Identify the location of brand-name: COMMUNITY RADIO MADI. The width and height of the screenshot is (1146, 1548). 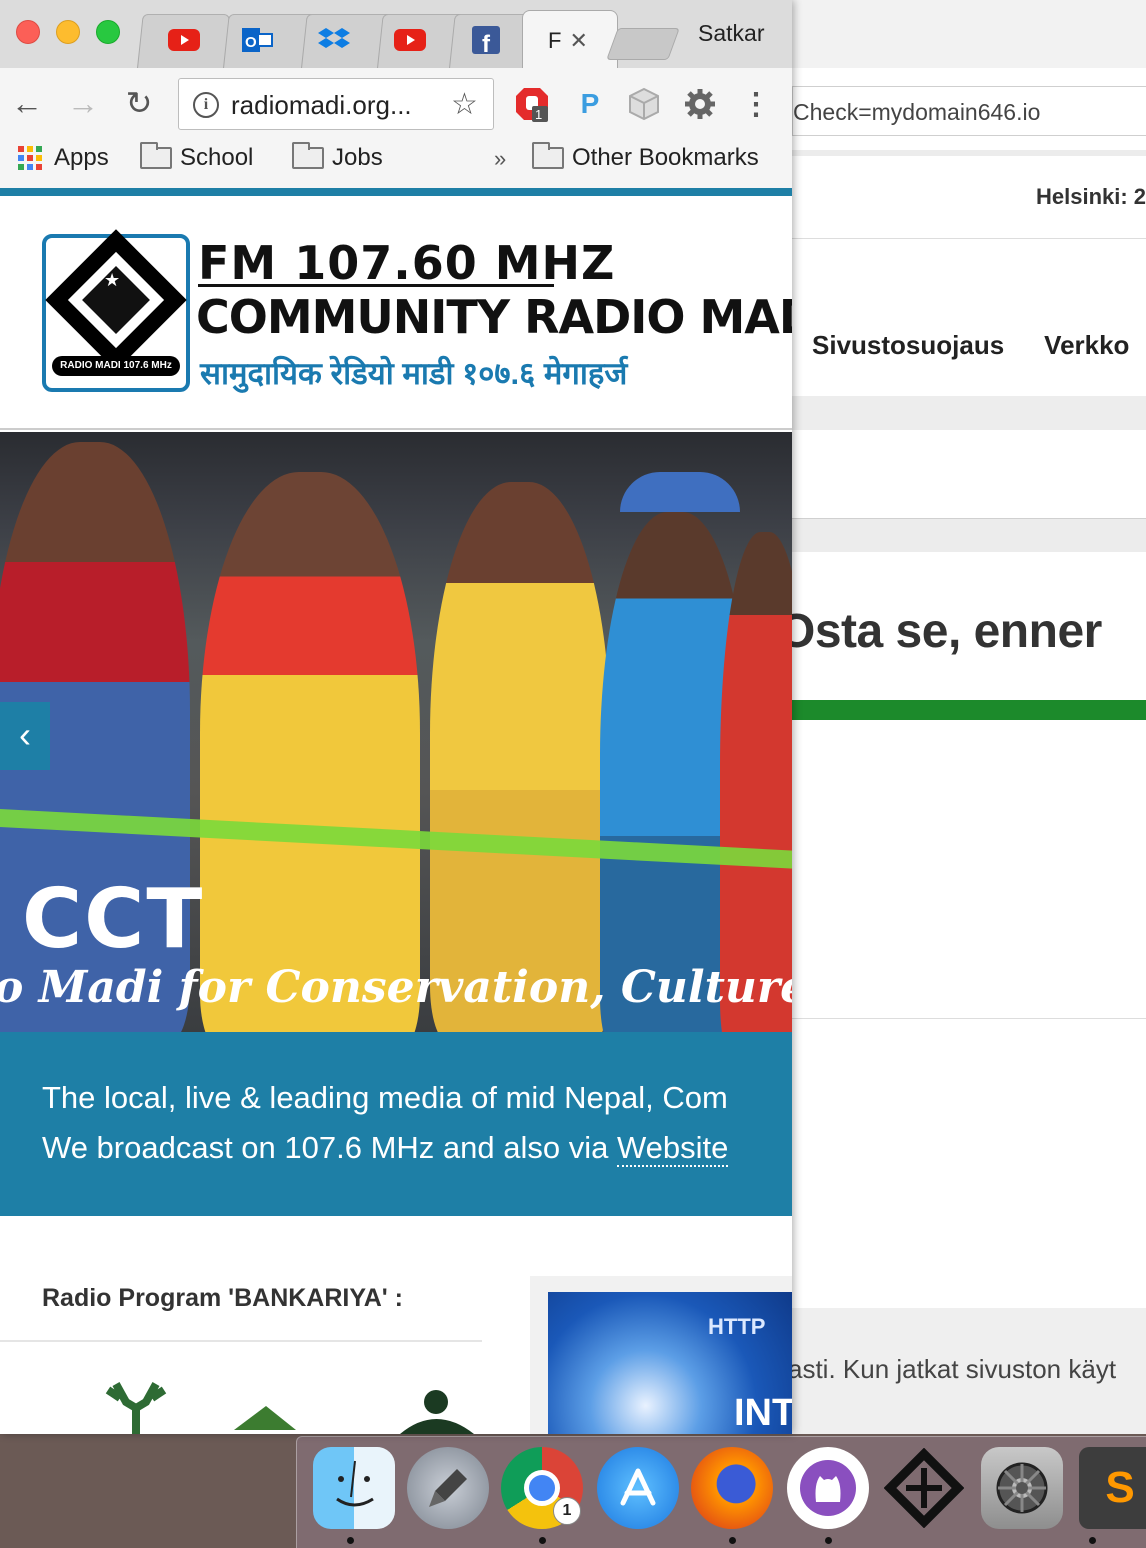
(494, 317).